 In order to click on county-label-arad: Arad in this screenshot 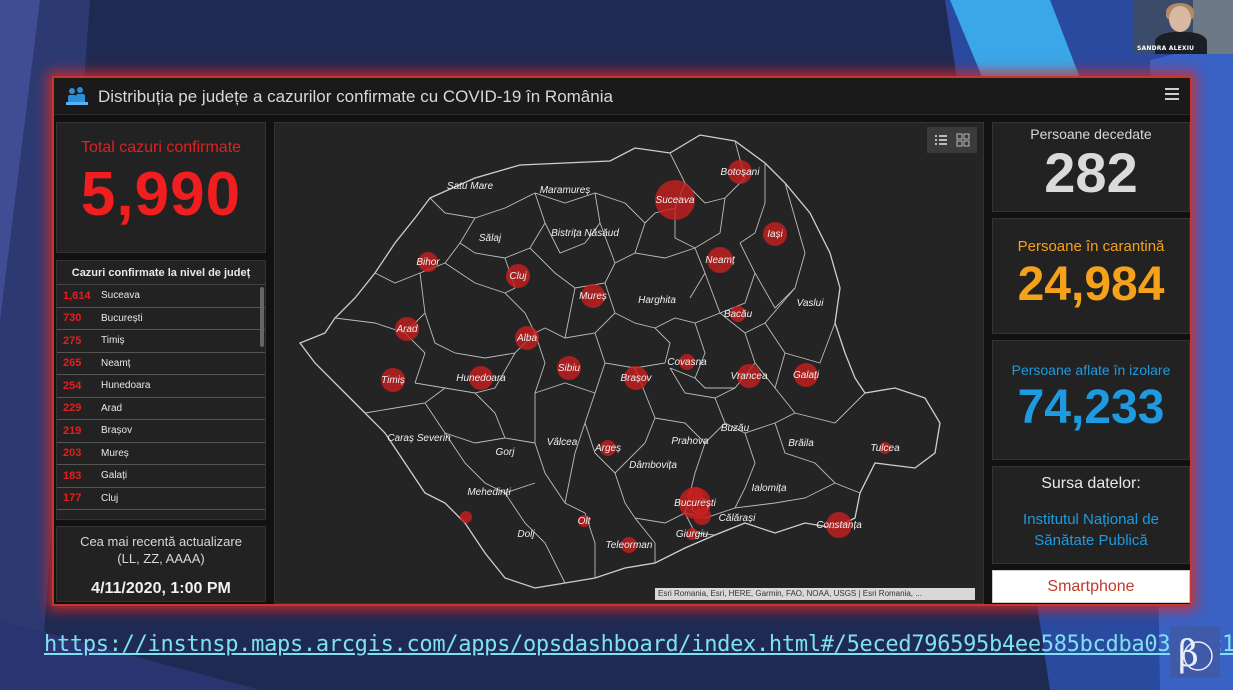, I will do `click(406, 329)`.